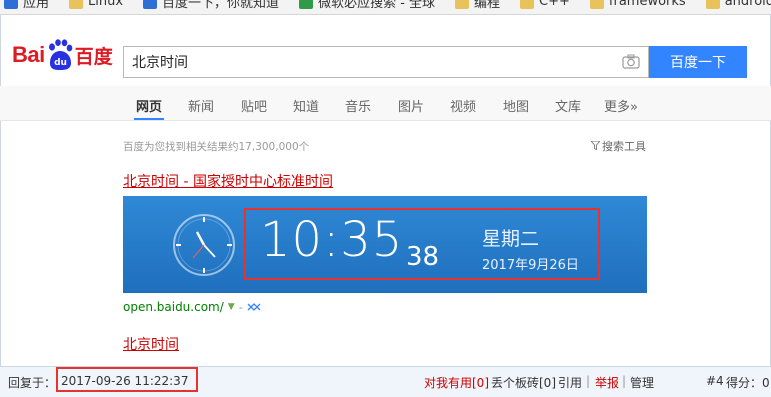 The height and width of the screenshot is (397, 771). I want to click on search-tabs: 网页 新闻 贴吧 知道 音乐 图片 视频 地图 文库 更多», so click(385, 103).